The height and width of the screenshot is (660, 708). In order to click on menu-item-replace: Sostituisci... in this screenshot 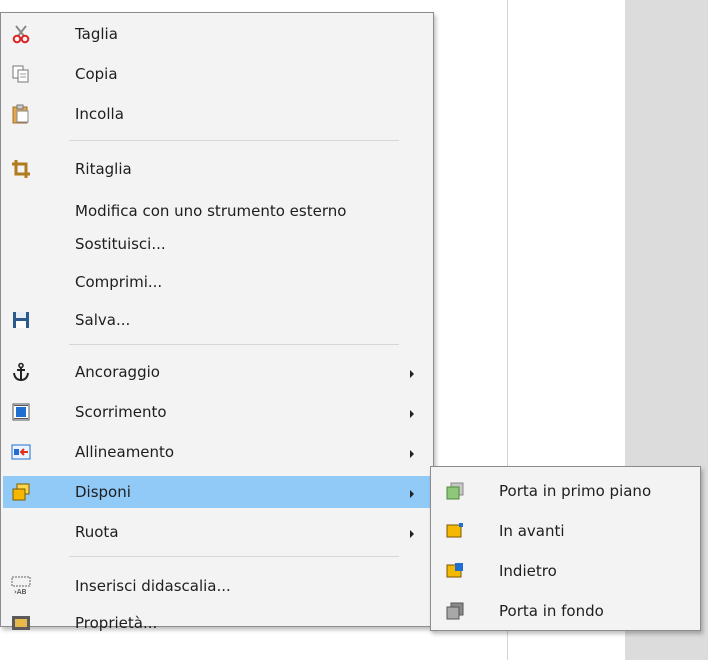, I will do `click(217, 244)`.